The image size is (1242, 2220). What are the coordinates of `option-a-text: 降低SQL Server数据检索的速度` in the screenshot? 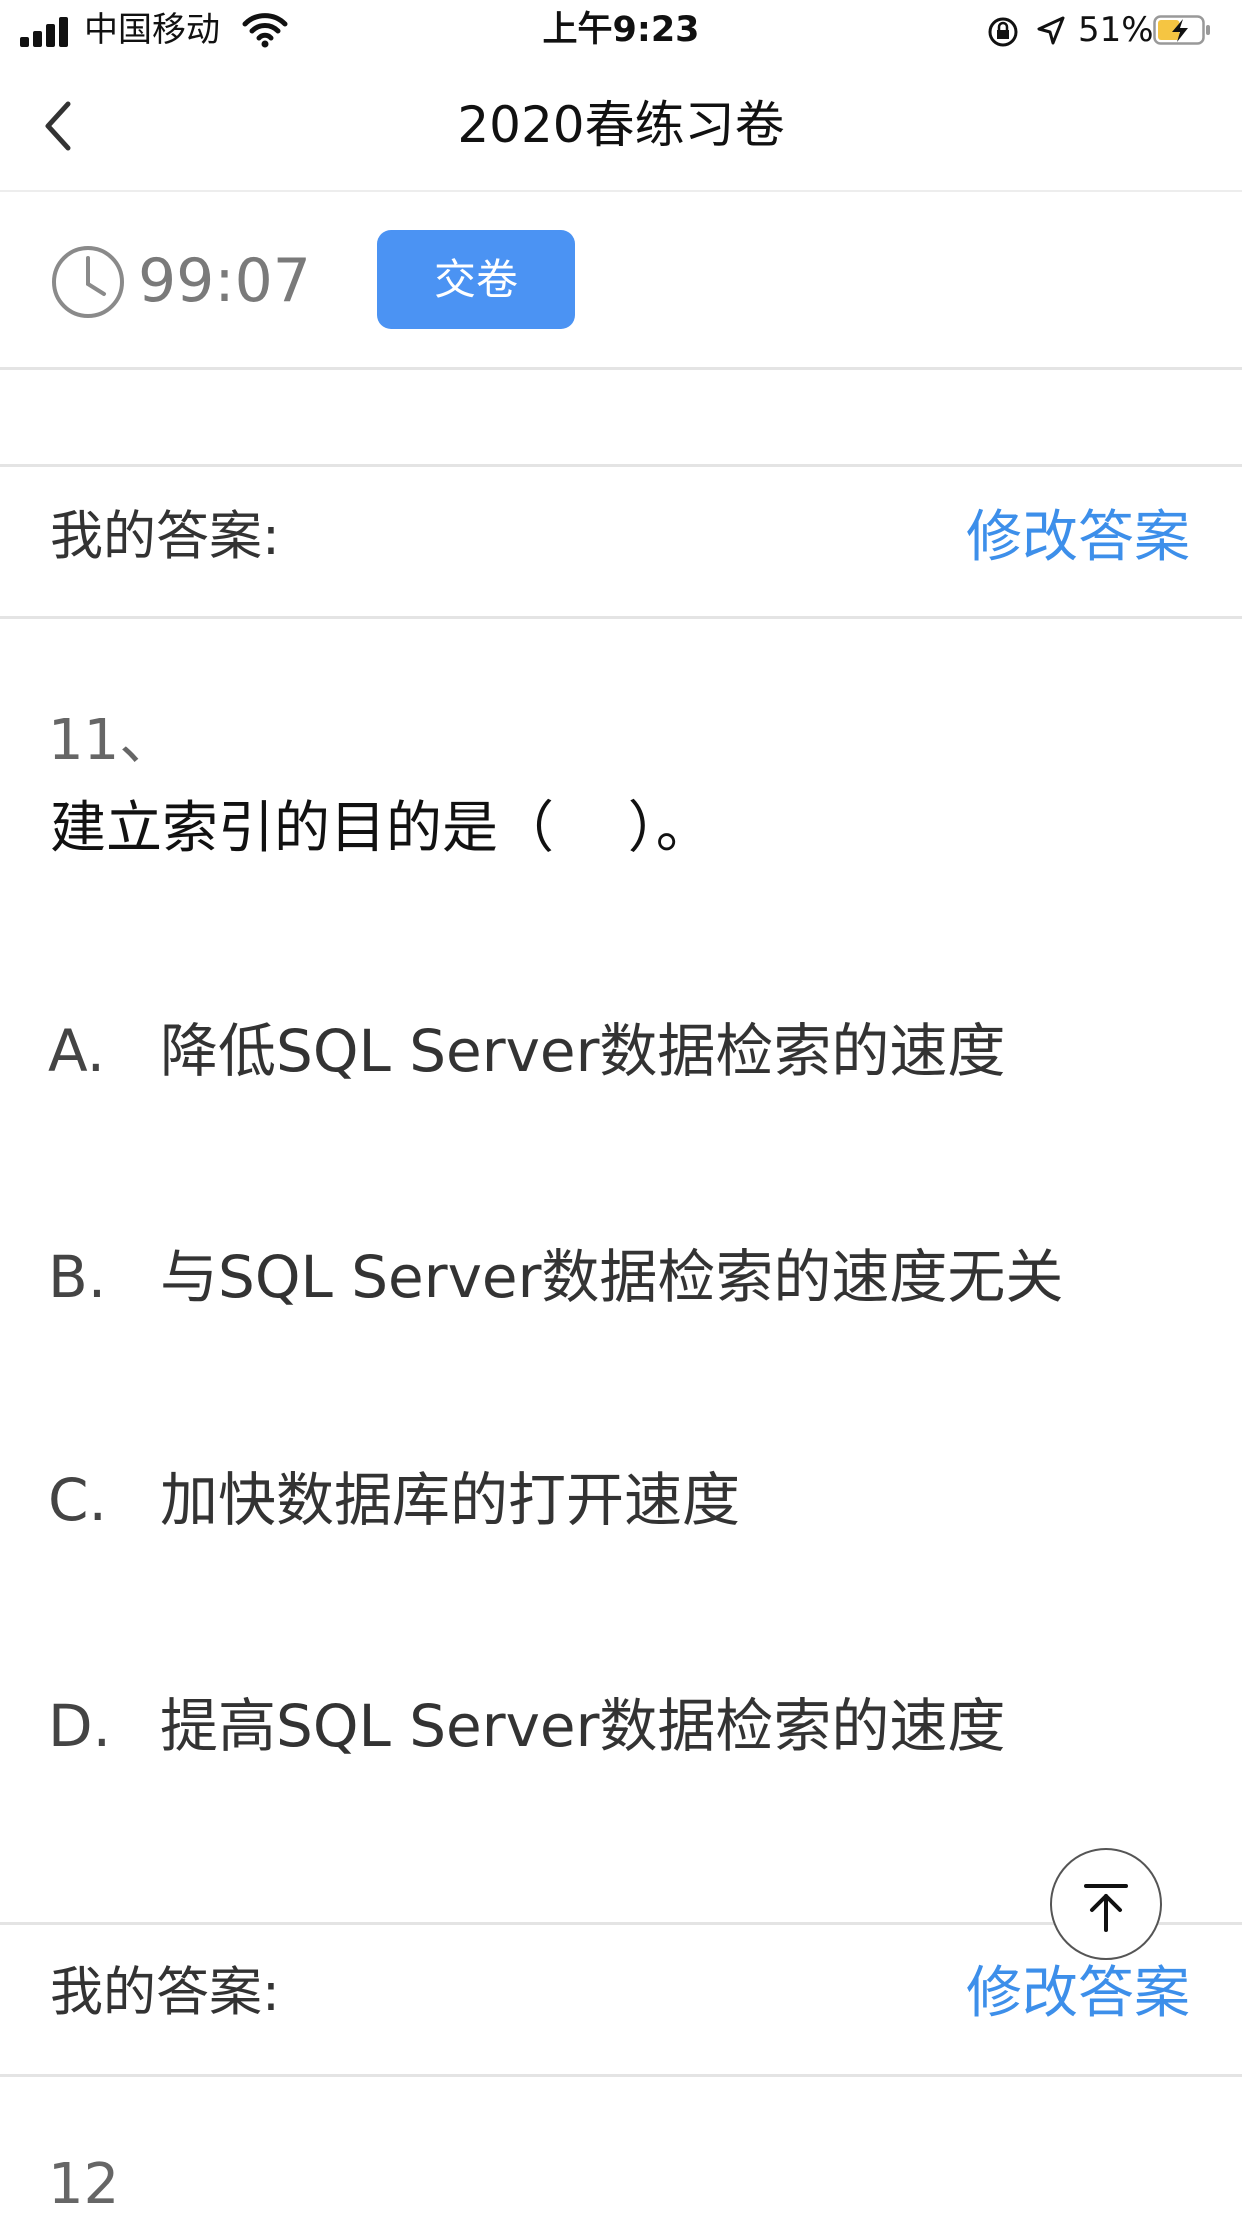 It's located at (582, 1051).